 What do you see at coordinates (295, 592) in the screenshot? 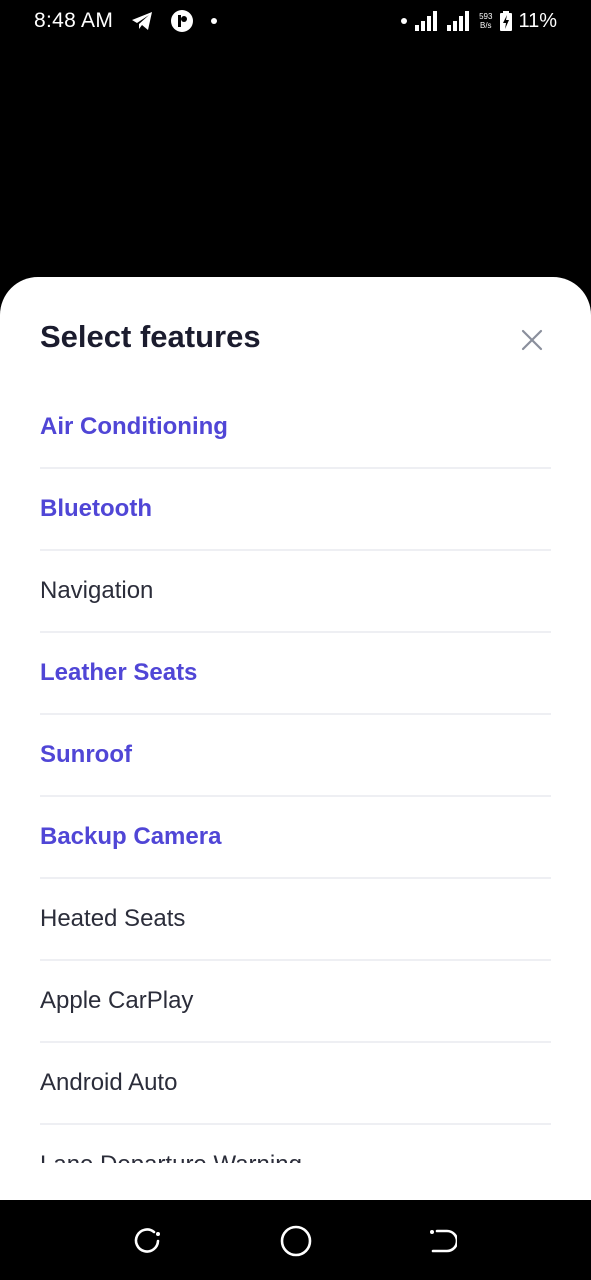
I see `feature-item-navigation: Navigation` at bounding box center [295, 592].